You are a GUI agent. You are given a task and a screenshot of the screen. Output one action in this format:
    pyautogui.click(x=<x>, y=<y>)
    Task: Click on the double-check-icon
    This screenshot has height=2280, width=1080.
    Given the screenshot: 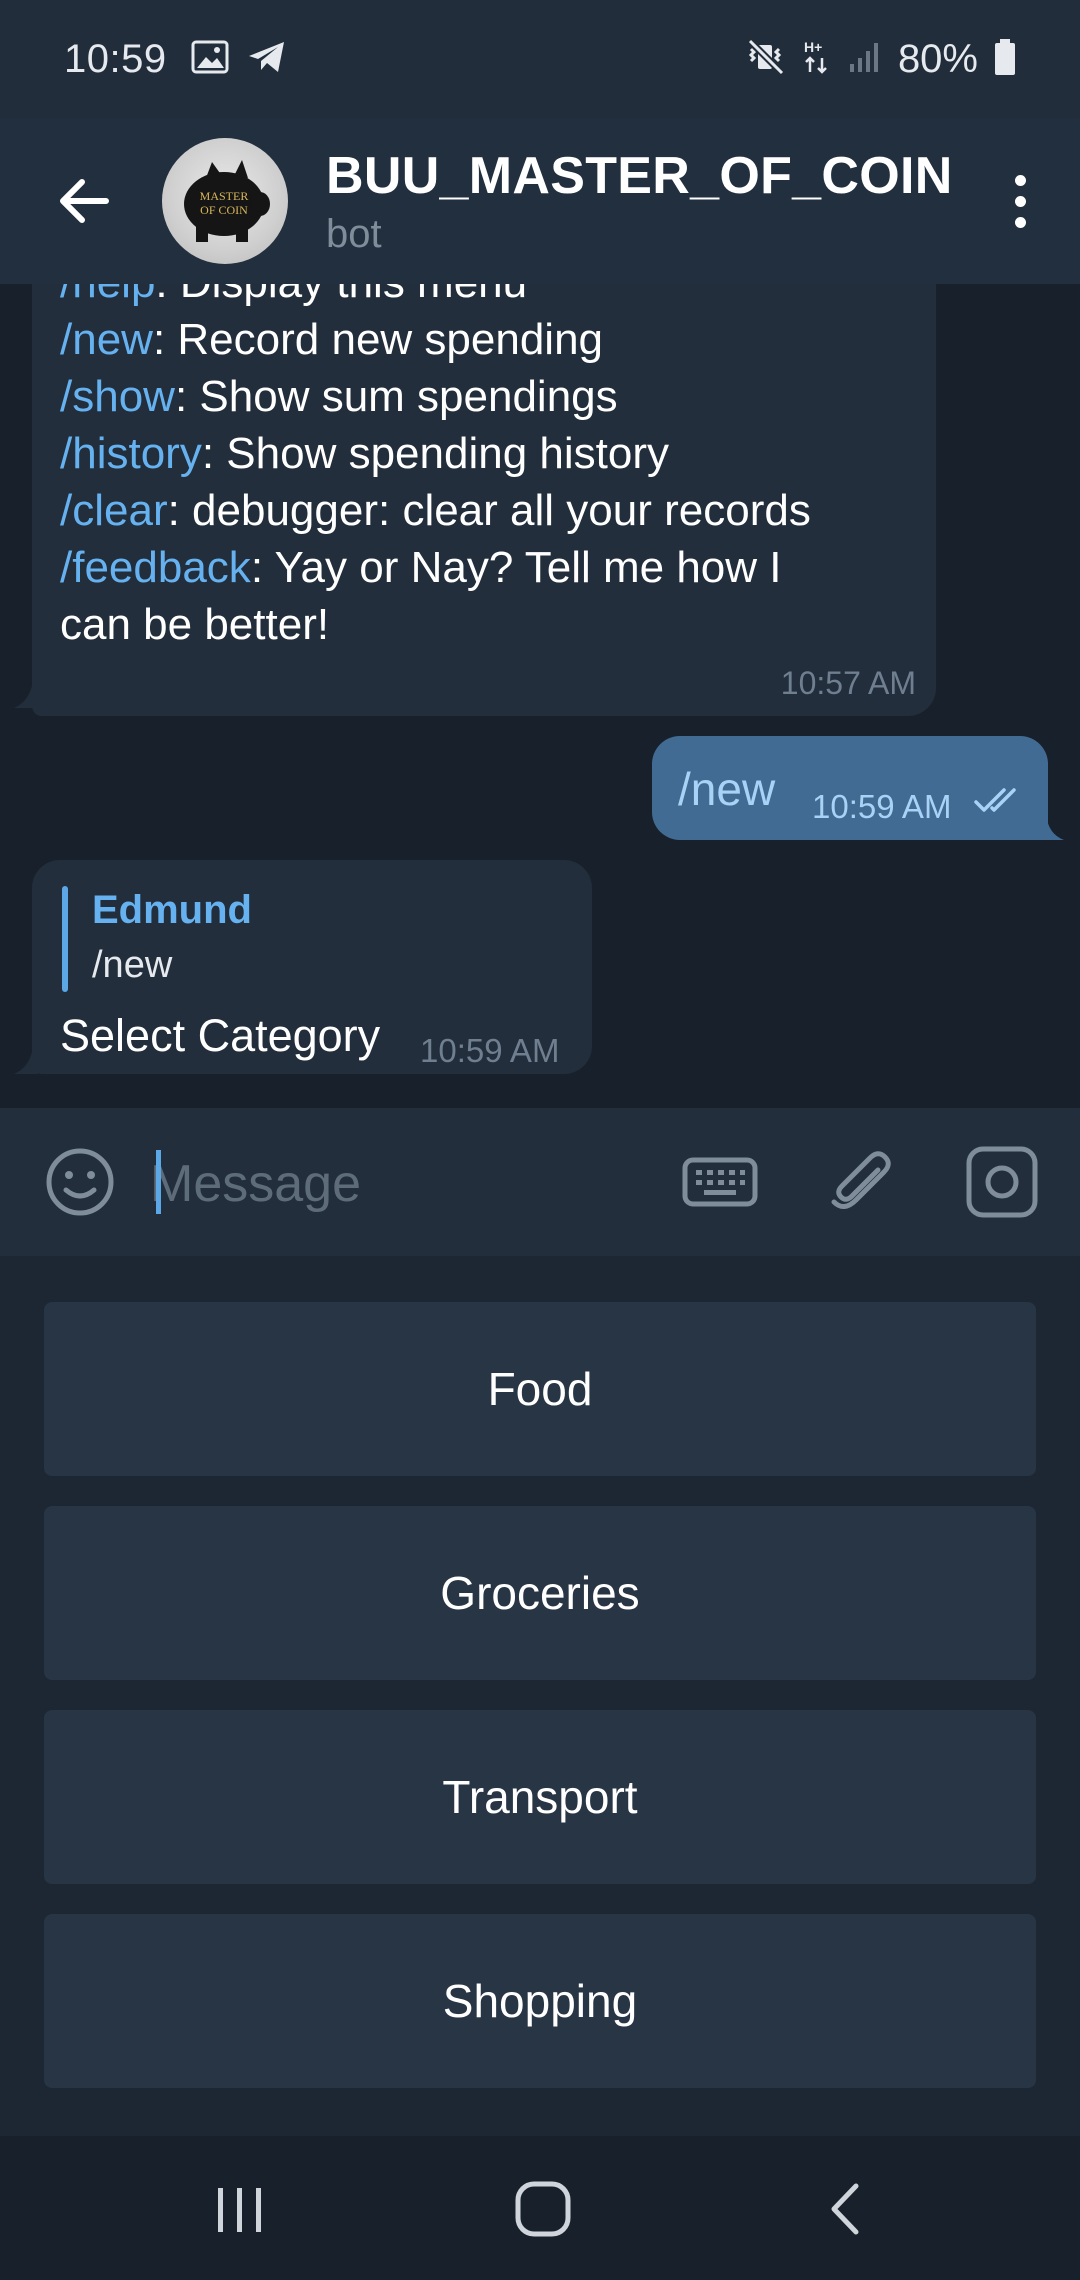 What is the action you would take?
    pyautogui.click(x=995, y=800)
    